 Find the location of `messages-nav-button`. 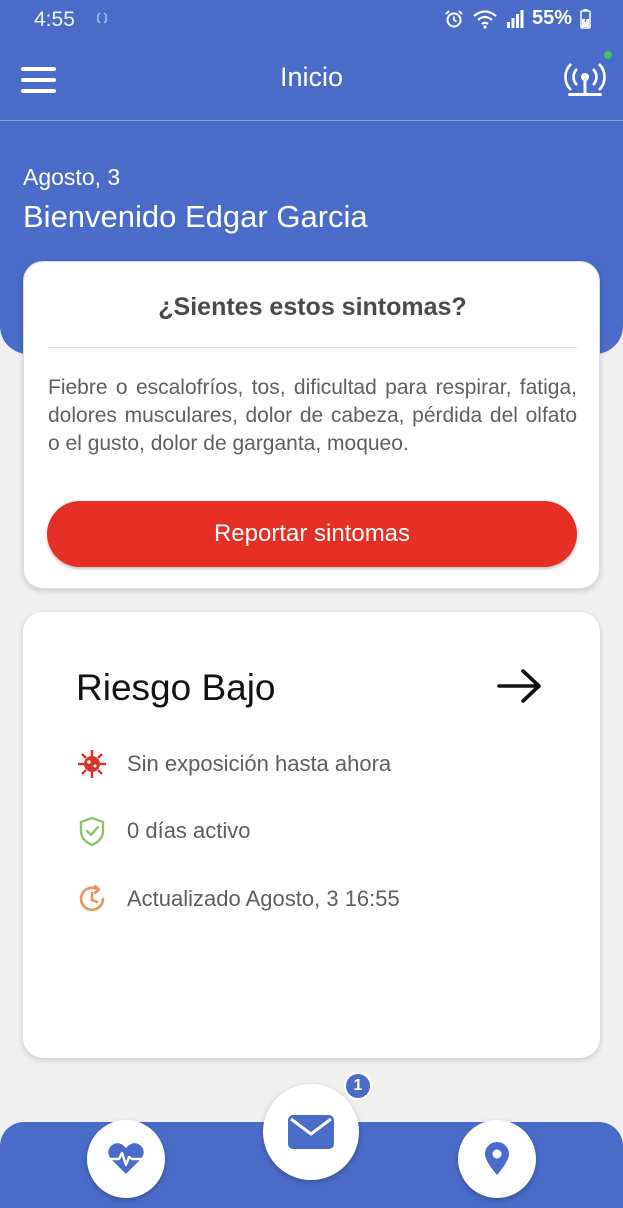

messages-nav-button is located at coordinates (311, 1132).